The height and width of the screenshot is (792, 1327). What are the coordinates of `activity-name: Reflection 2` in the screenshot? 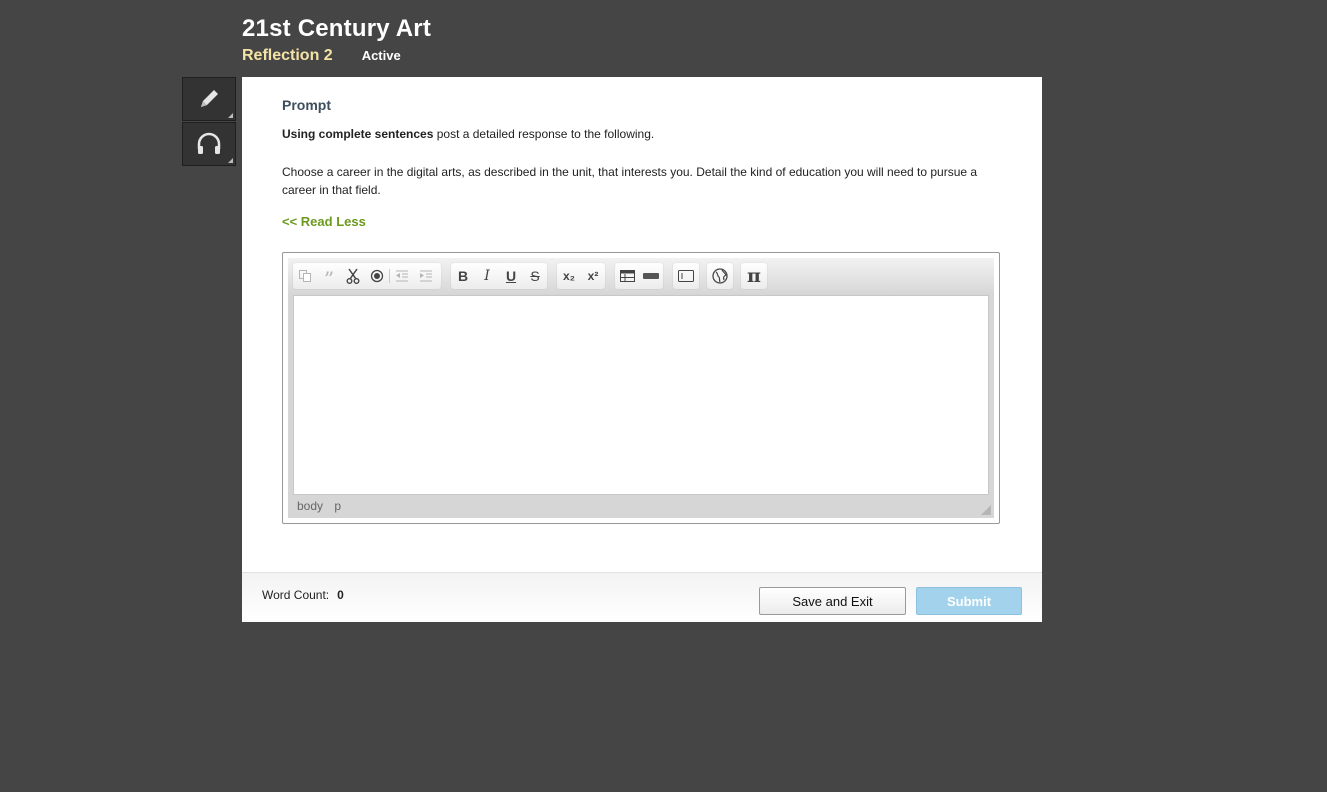 It's located at (287, 55).